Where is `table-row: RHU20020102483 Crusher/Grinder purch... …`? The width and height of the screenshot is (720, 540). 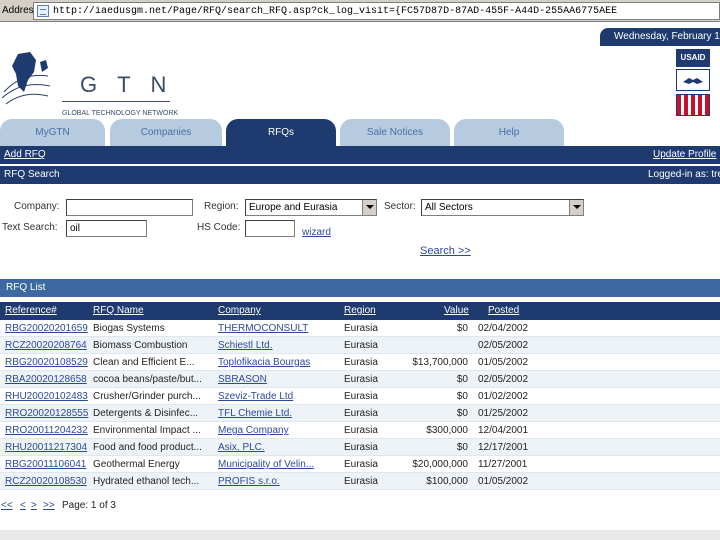 table-row: RHU20020102483 Crusher/Grinder purch... … is located at coordinates (360, 396).